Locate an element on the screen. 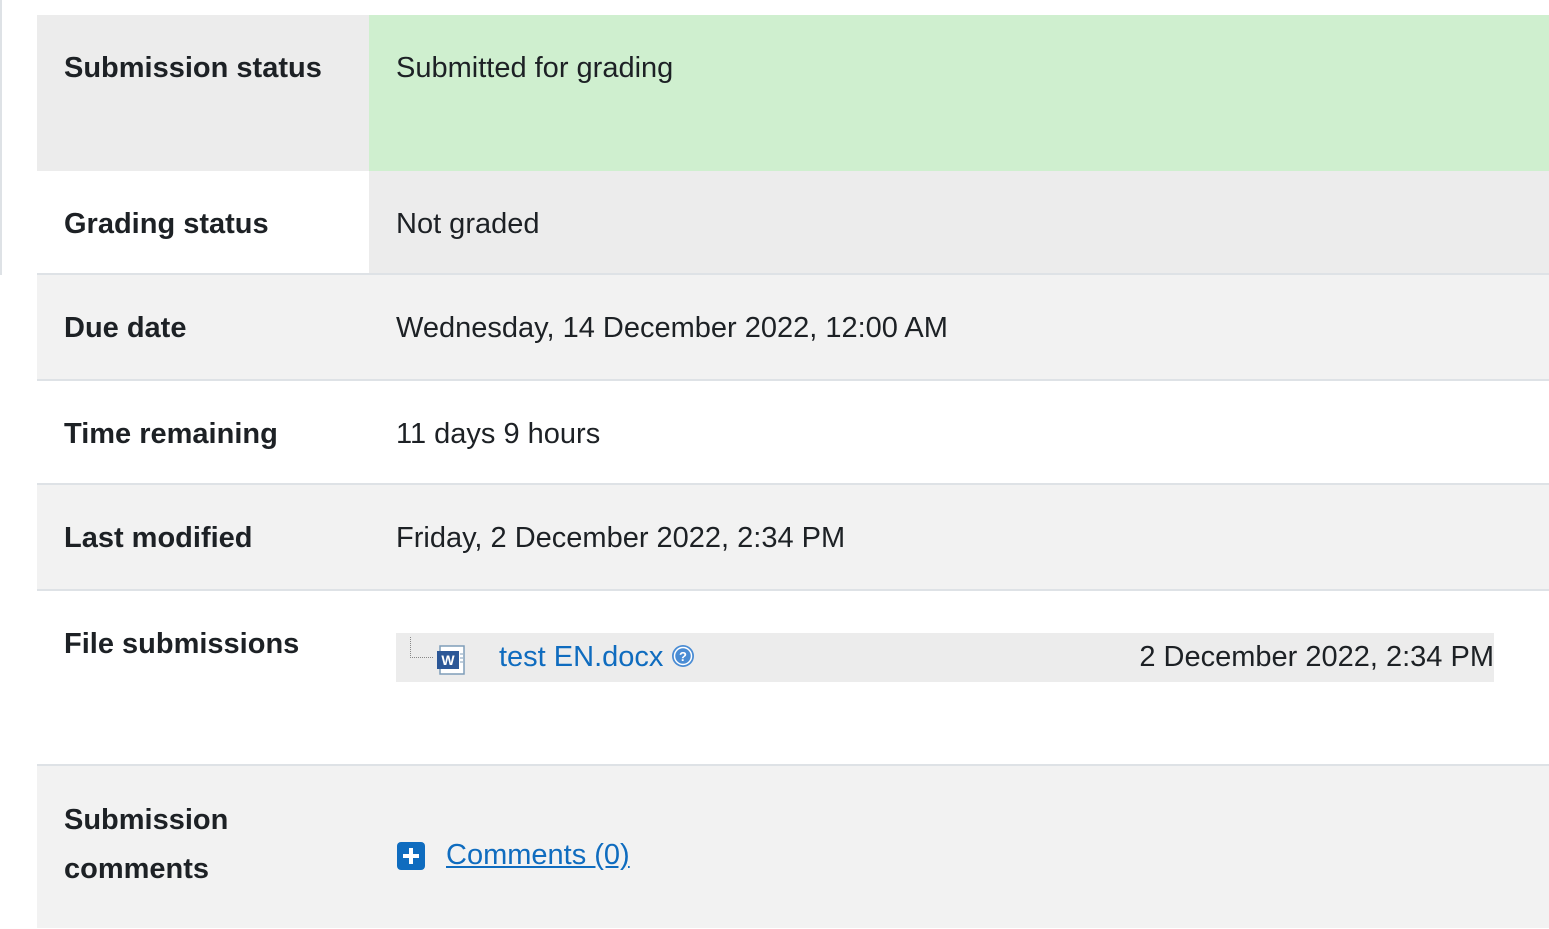 The width and height of the screenshot is (1549, 929). time-remaining-label: Time remaining is located at coordinates (203, 431).